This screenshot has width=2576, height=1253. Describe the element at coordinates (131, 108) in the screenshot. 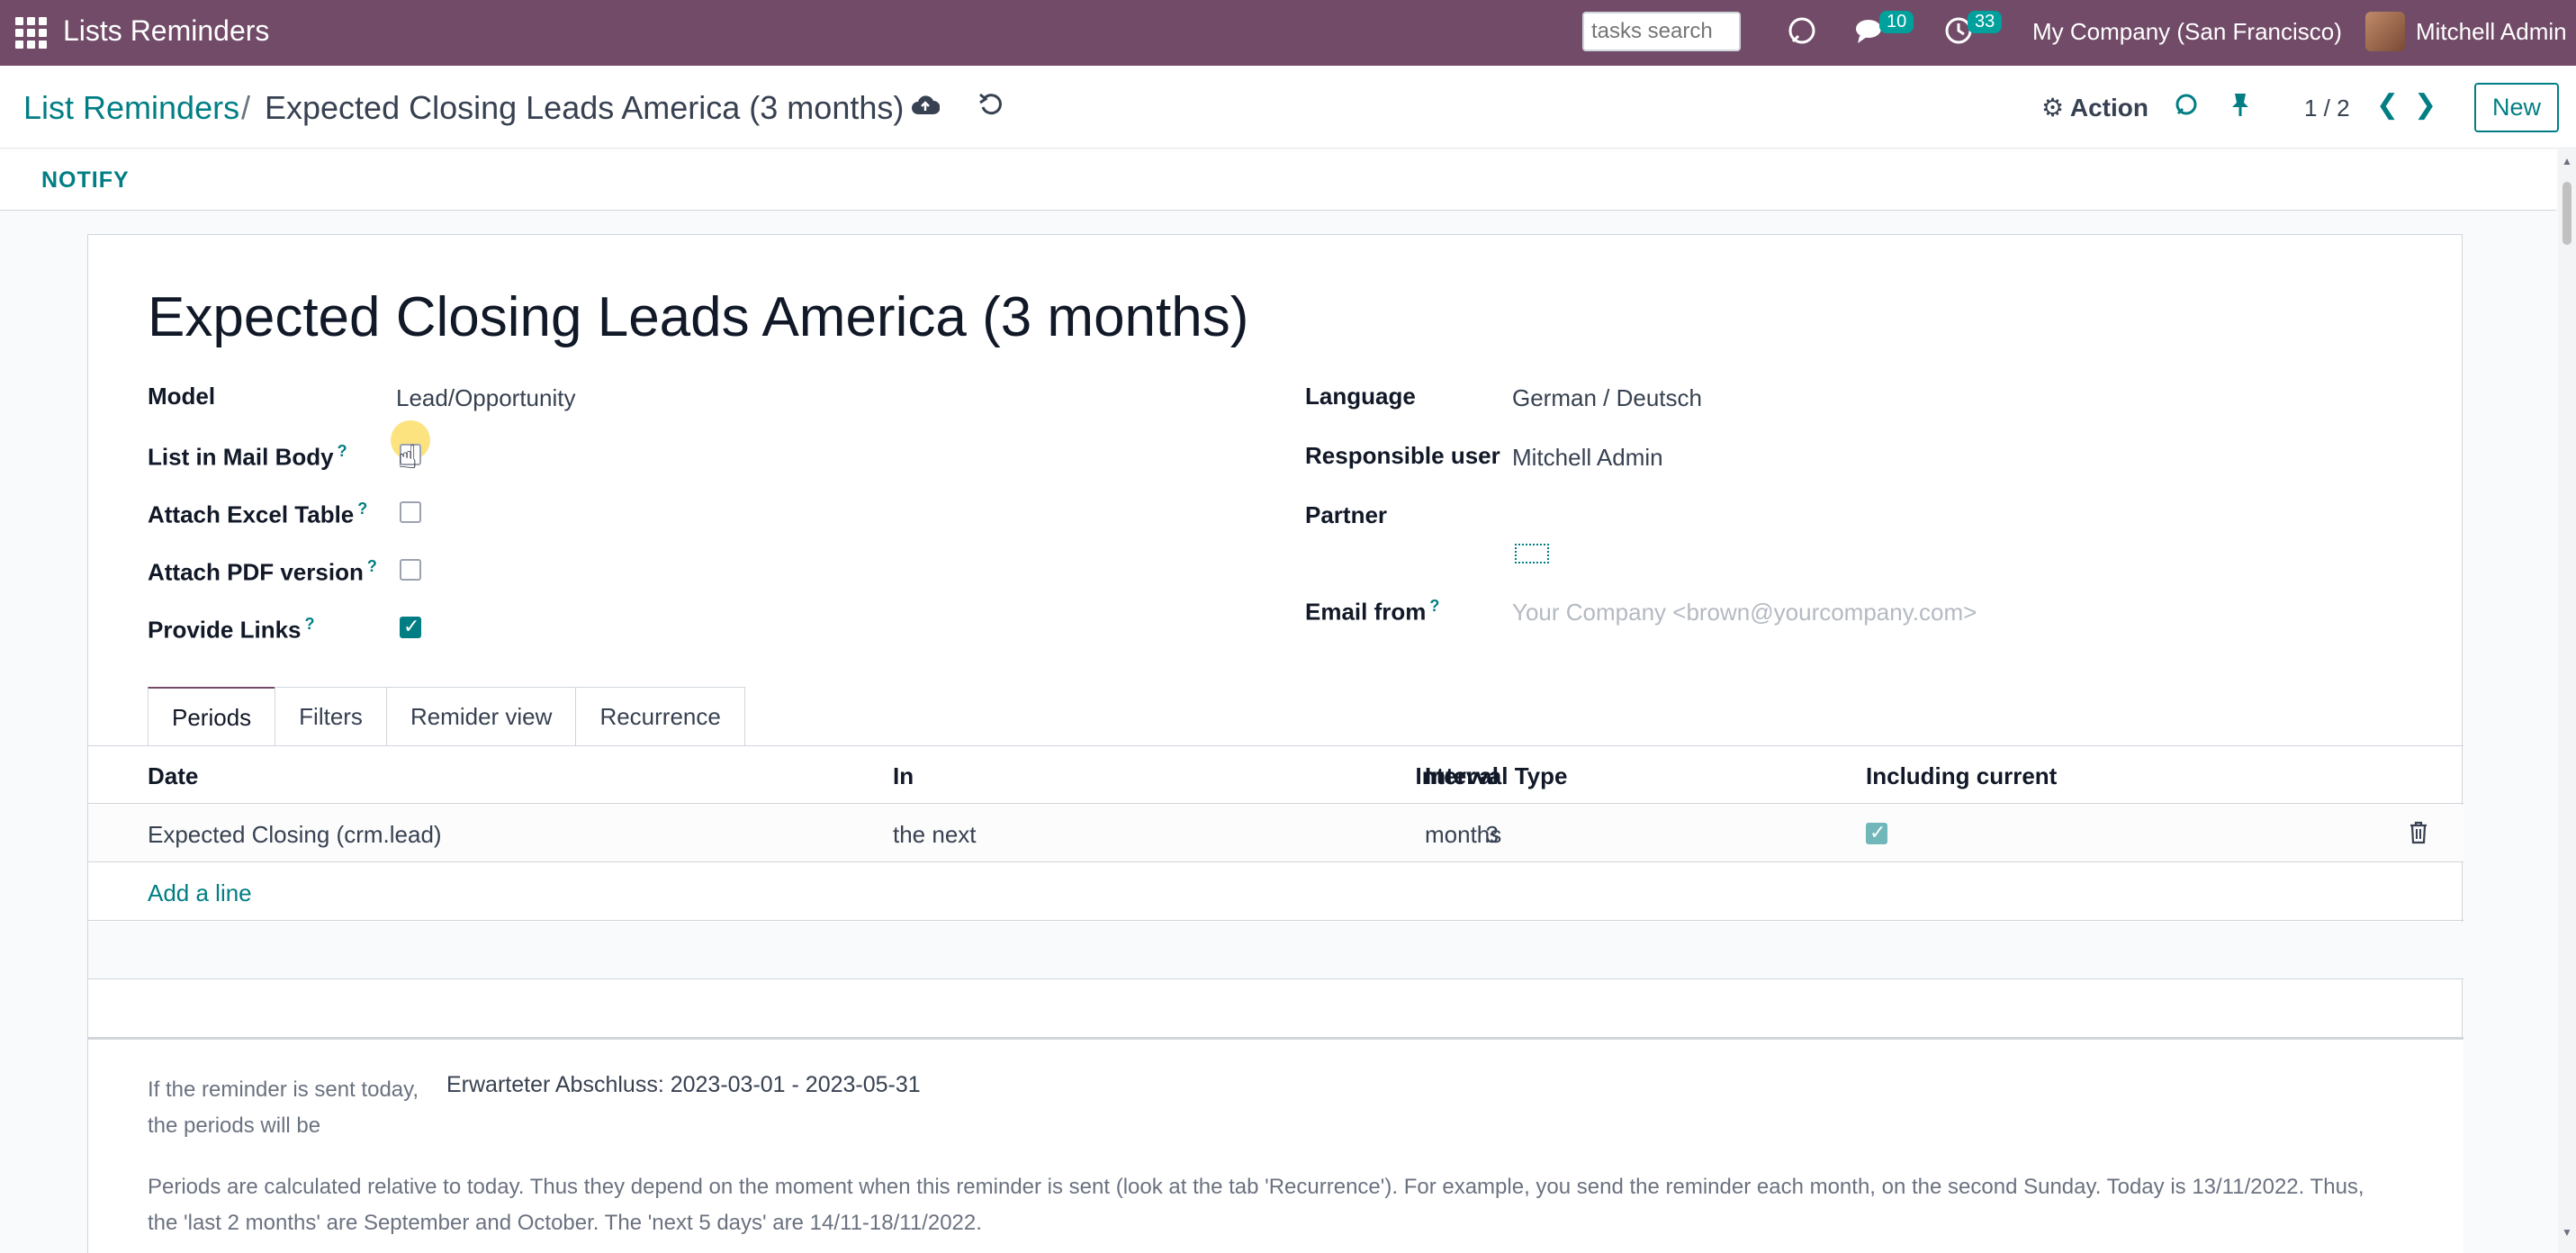

I see `breadcrumb-parent-link: List Reminders` at that location.